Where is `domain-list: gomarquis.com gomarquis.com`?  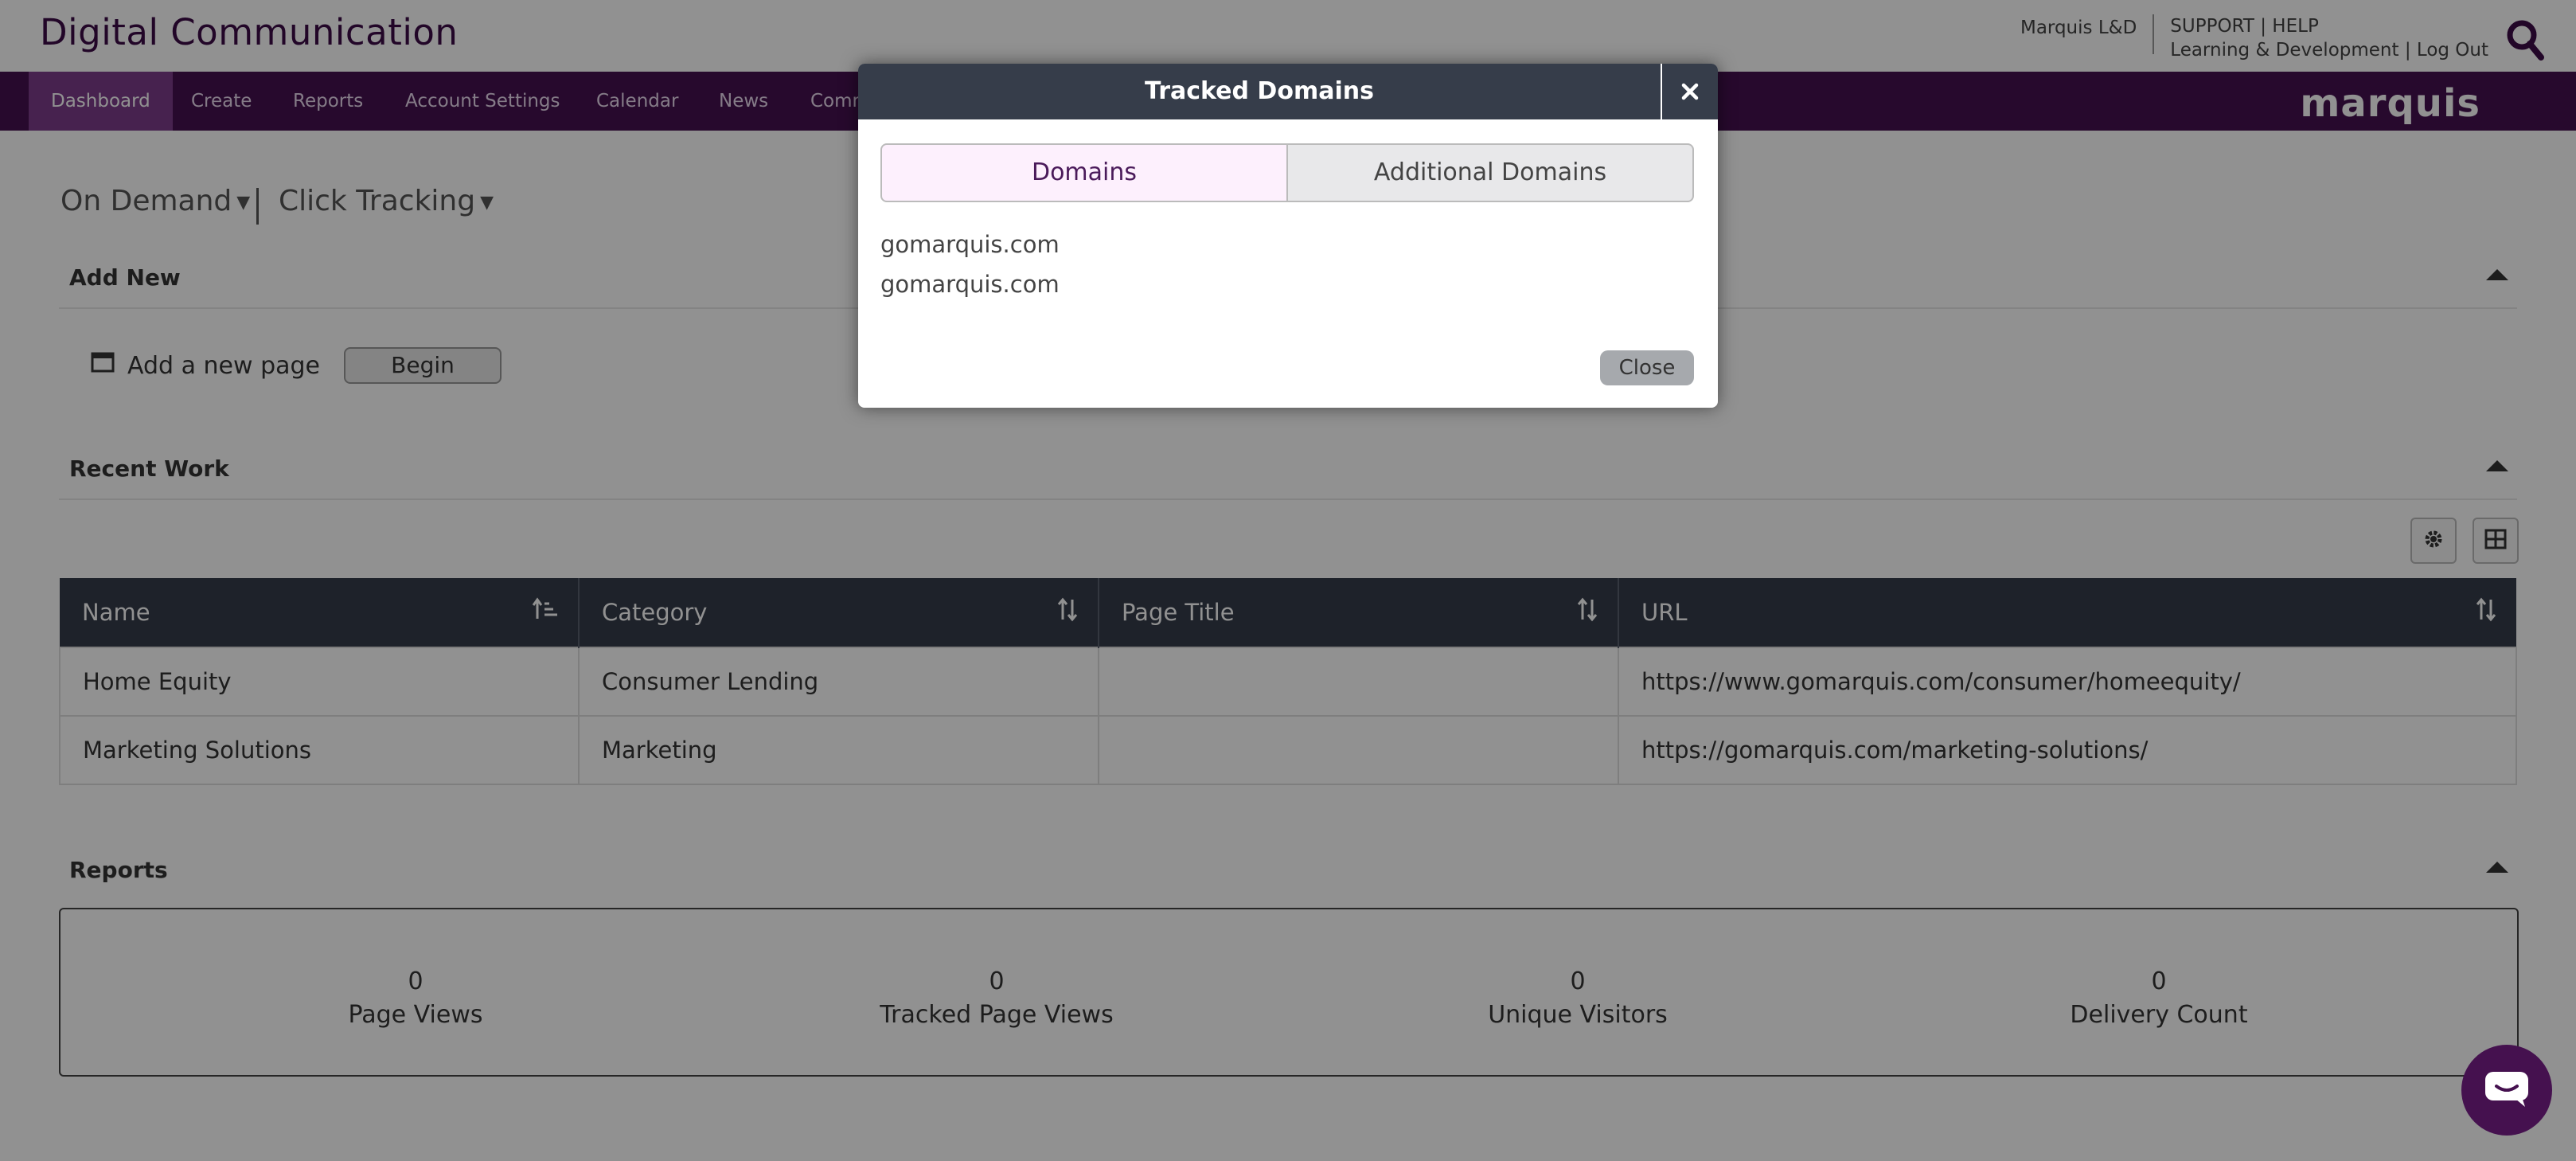 domain-list: gomarquis.com gomarquis.com is located at coordinates (970, 264).